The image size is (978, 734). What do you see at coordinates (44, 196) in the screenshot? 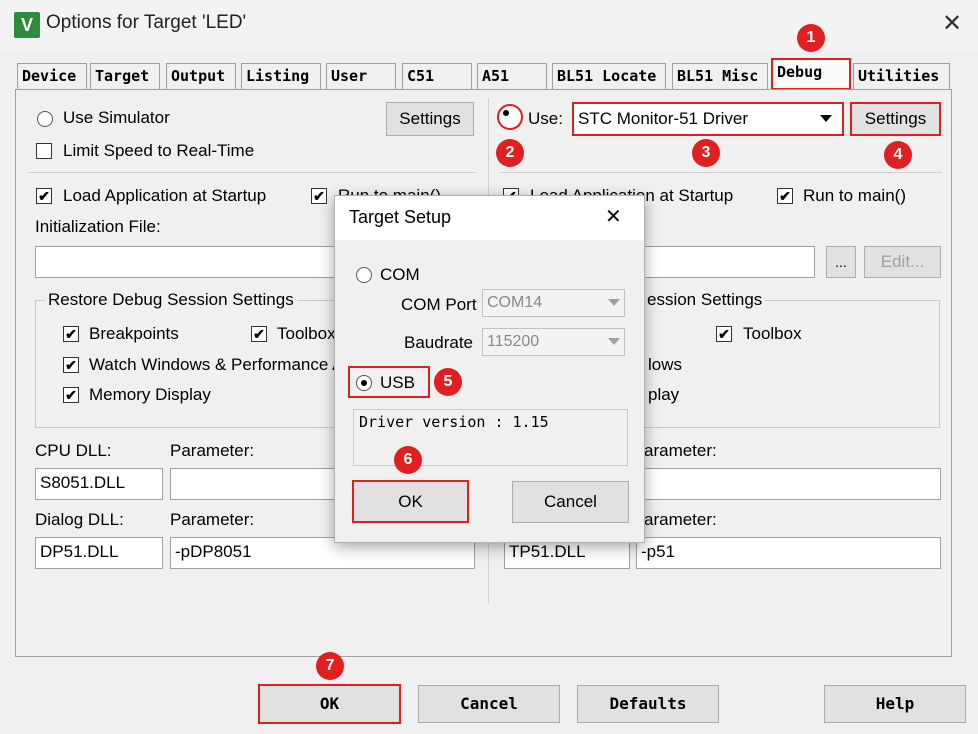
I see `left-load-app-checkbox: ✔` at bounding box center [44, 196].